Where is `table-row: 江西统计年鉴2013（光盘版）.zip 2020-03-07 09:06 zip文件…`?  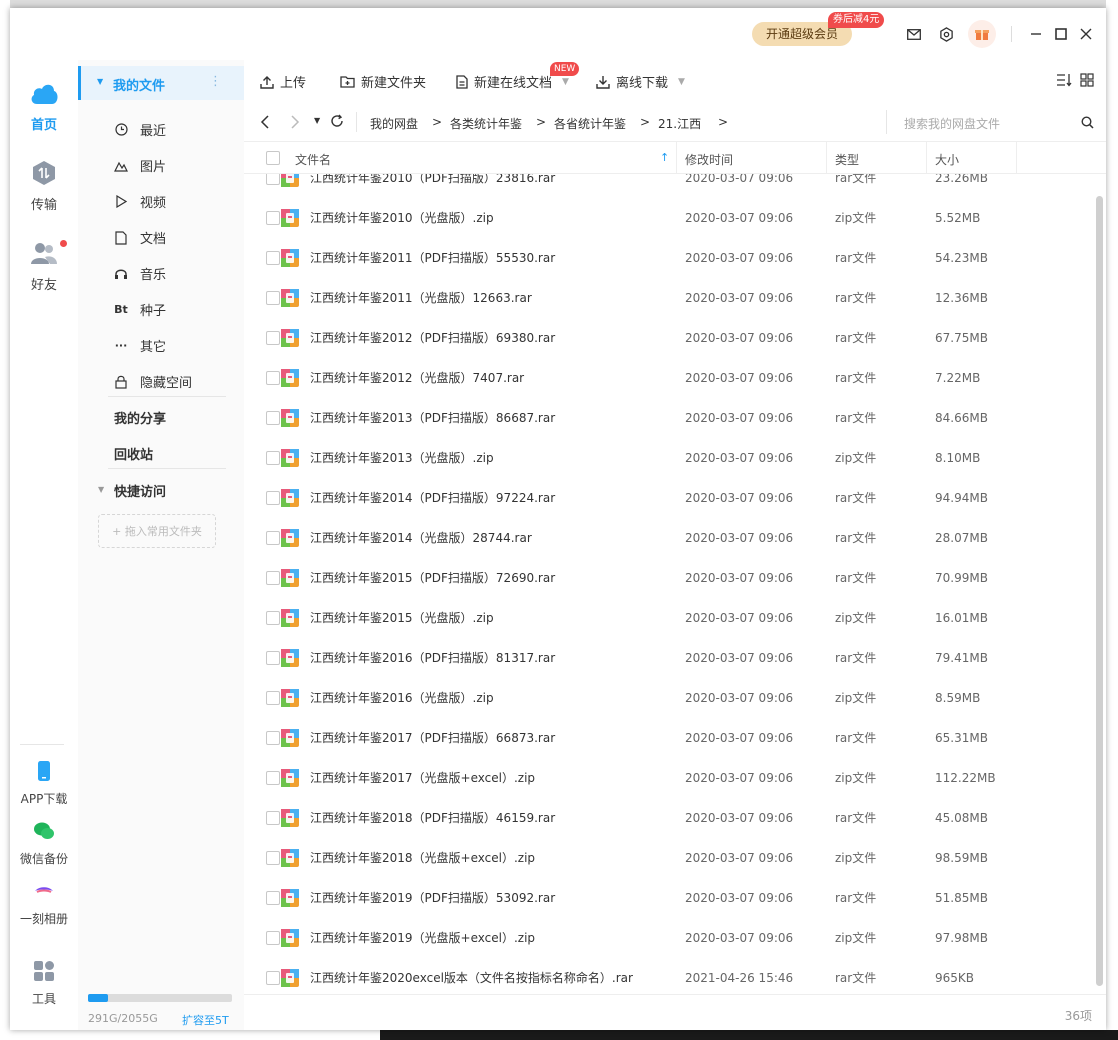 table-row: 江西统计年鉴2013（光盘版）.zip 2020-03-07 09:06 zip文件… is located at coordinates (675, 458).